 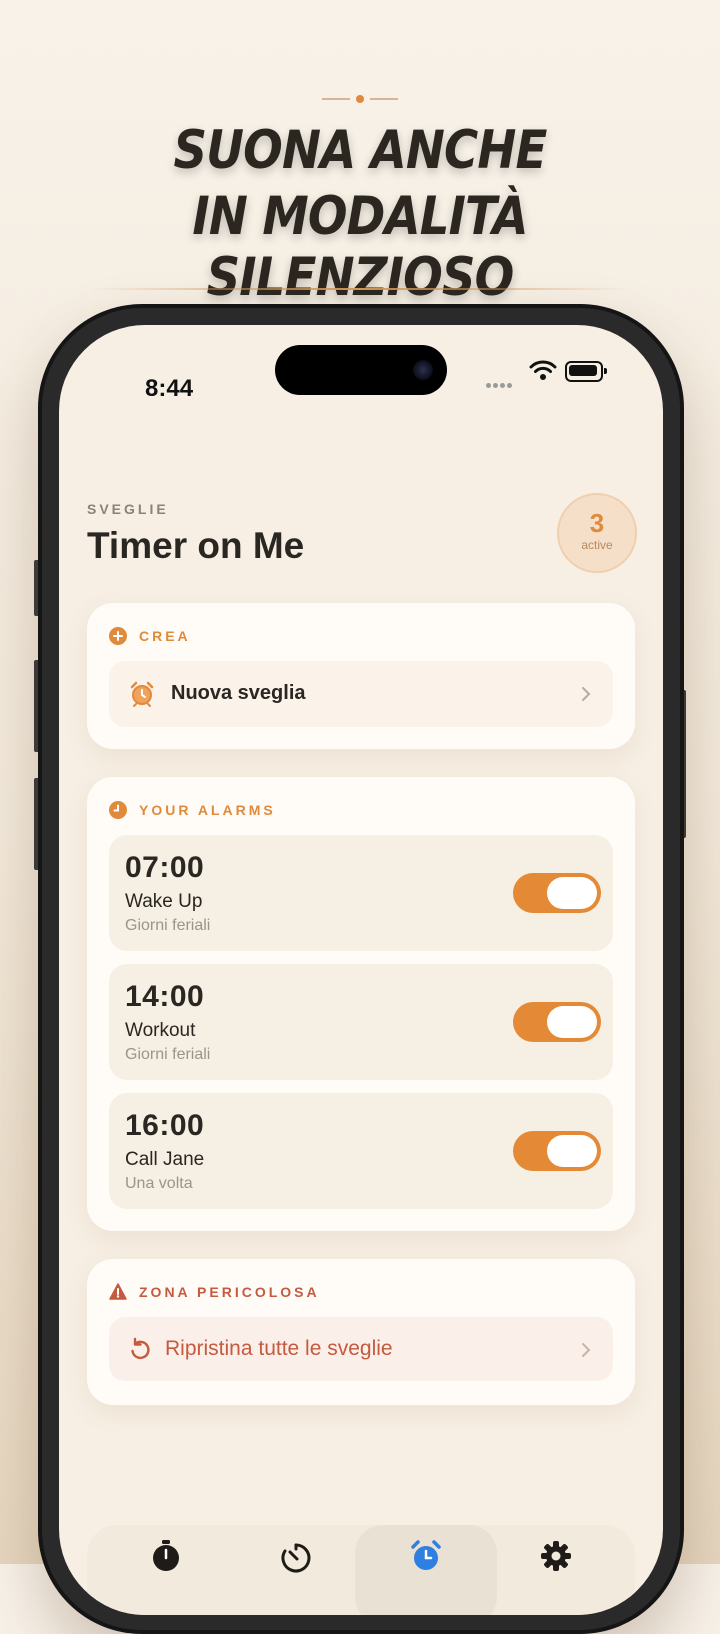 I want to click on reset-alarms-label: Ripristina tutte le sveglie, so click(x=279, y=1348).